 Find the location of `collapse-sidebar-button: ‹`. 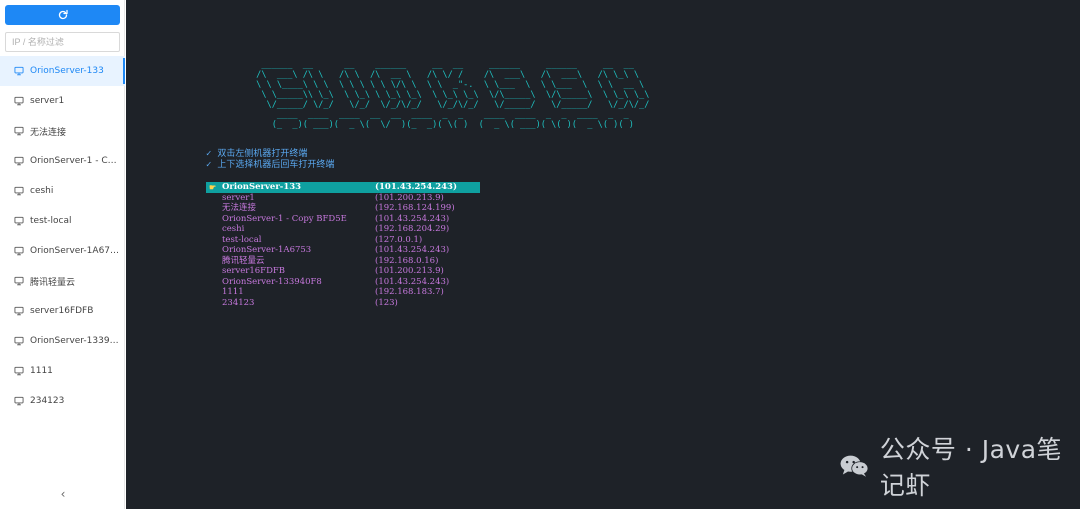

collapse-sidebar-button: ‹ is located at coordinates (63, 494).